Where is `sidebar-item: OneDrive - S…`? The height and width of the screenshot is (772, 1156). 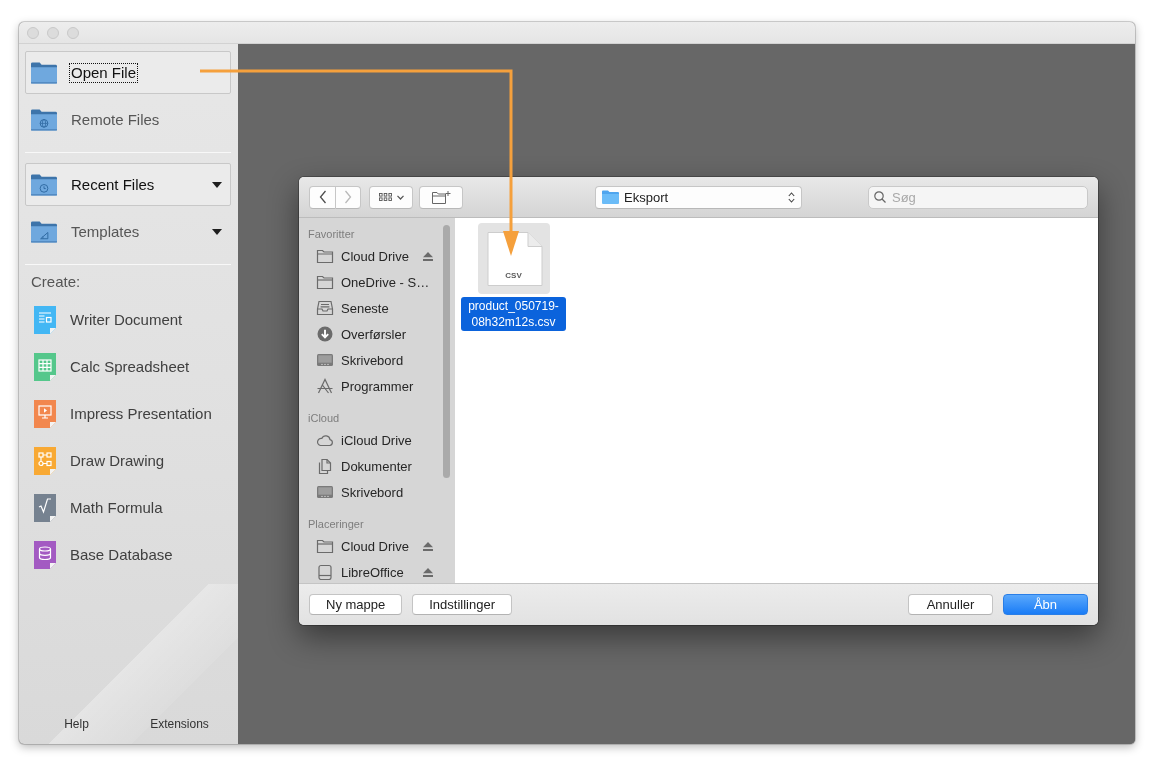 sidebar-item: OneDrive - S… is located at coordinates (377, 282).